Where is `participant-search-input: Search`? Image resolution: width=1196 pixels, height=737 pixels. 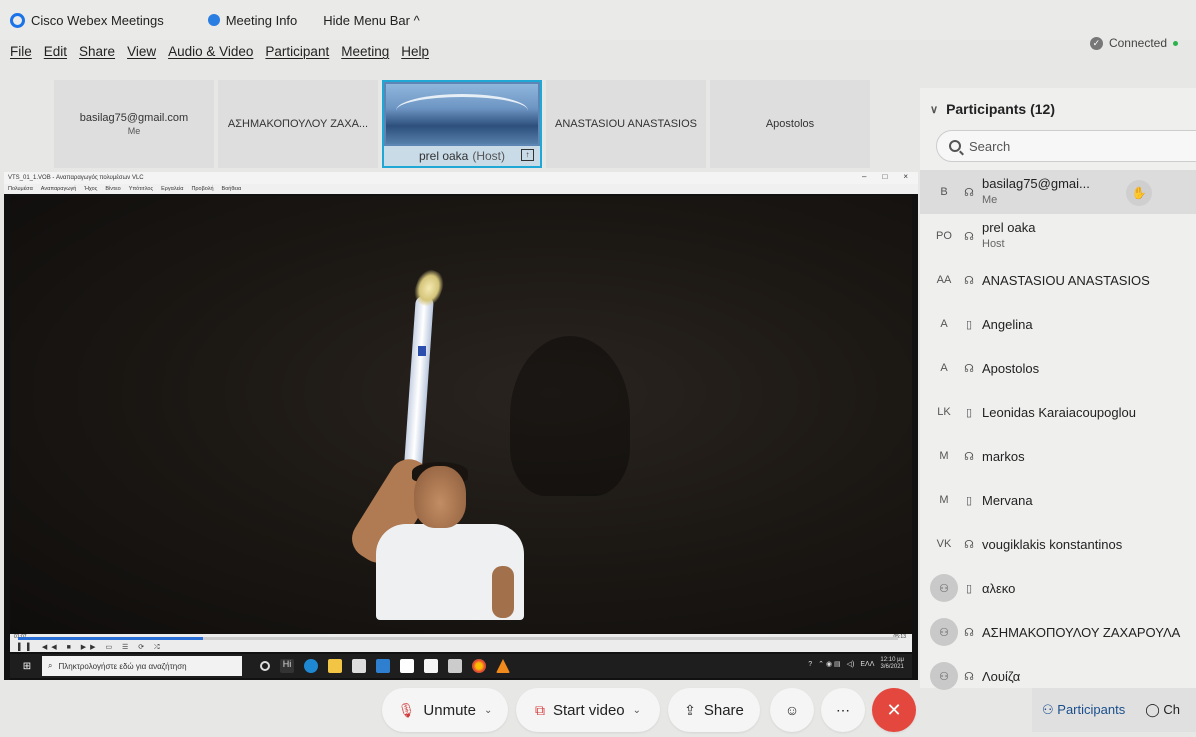 participant-search-input: Search is located at coordinates (1066, 146).